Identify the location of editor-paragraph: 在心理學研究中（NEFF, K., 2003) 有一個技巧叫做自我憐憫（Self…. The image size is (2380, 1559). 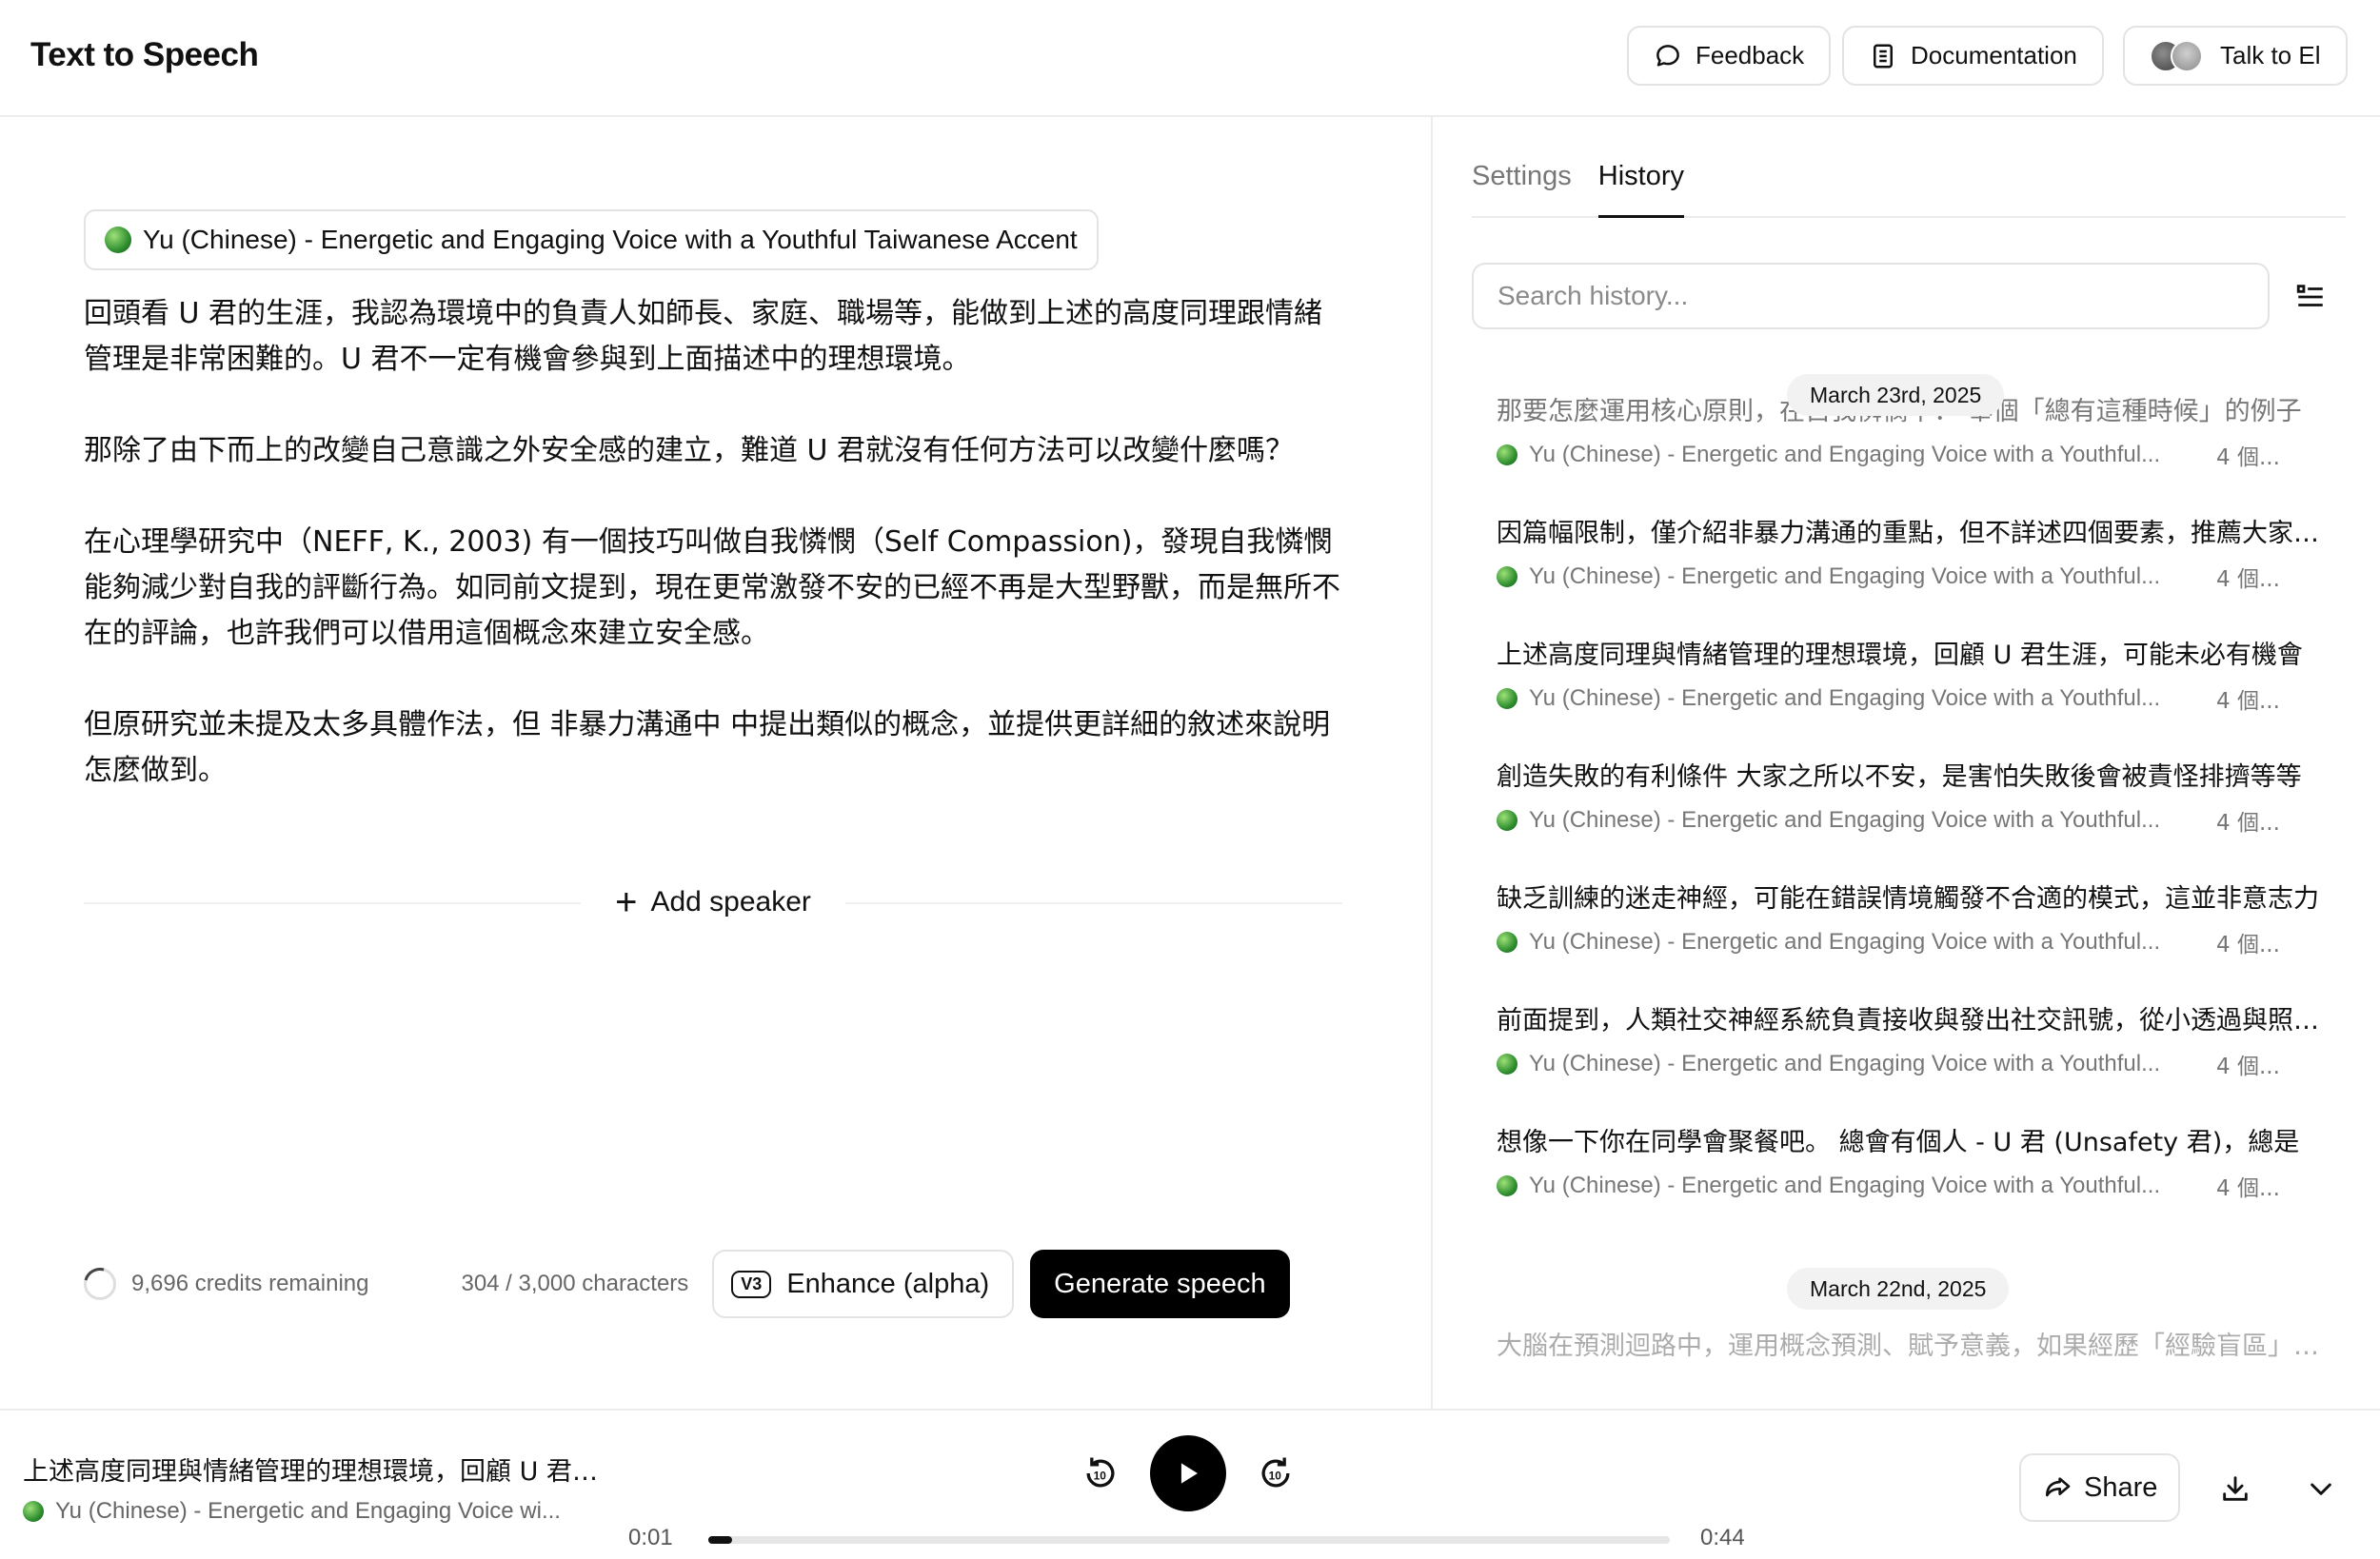
(712, 587).